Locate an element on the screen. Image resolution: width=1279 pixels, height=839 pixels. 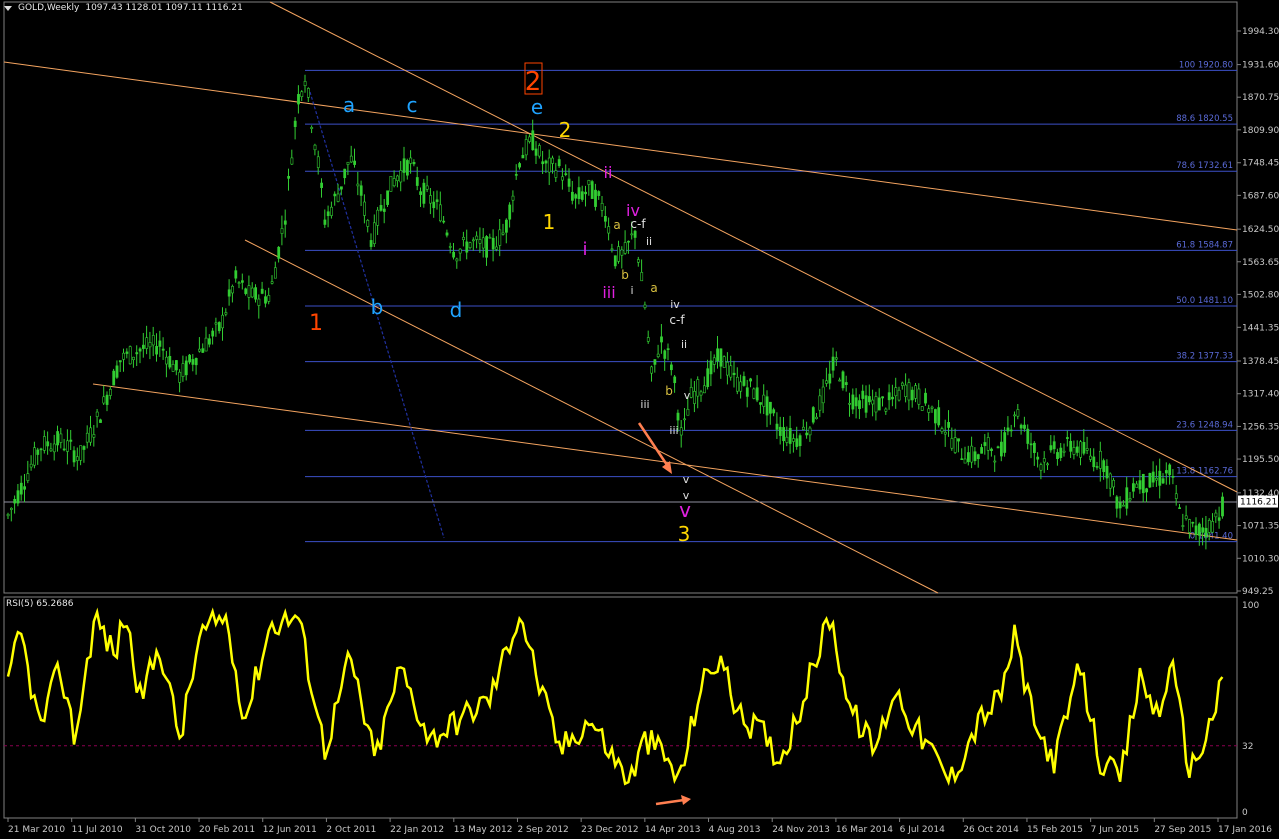
price-tick-label: 1563.65 is located at coordinates (1260, 263).